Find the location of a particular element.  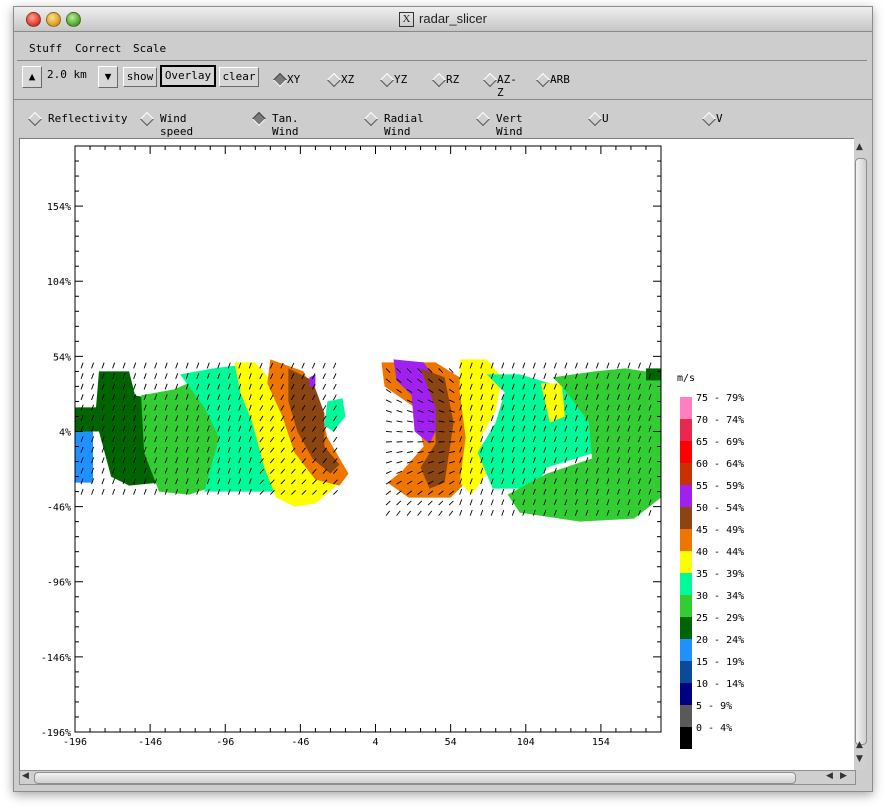

show-button: show is located at coordinates (140, 77).